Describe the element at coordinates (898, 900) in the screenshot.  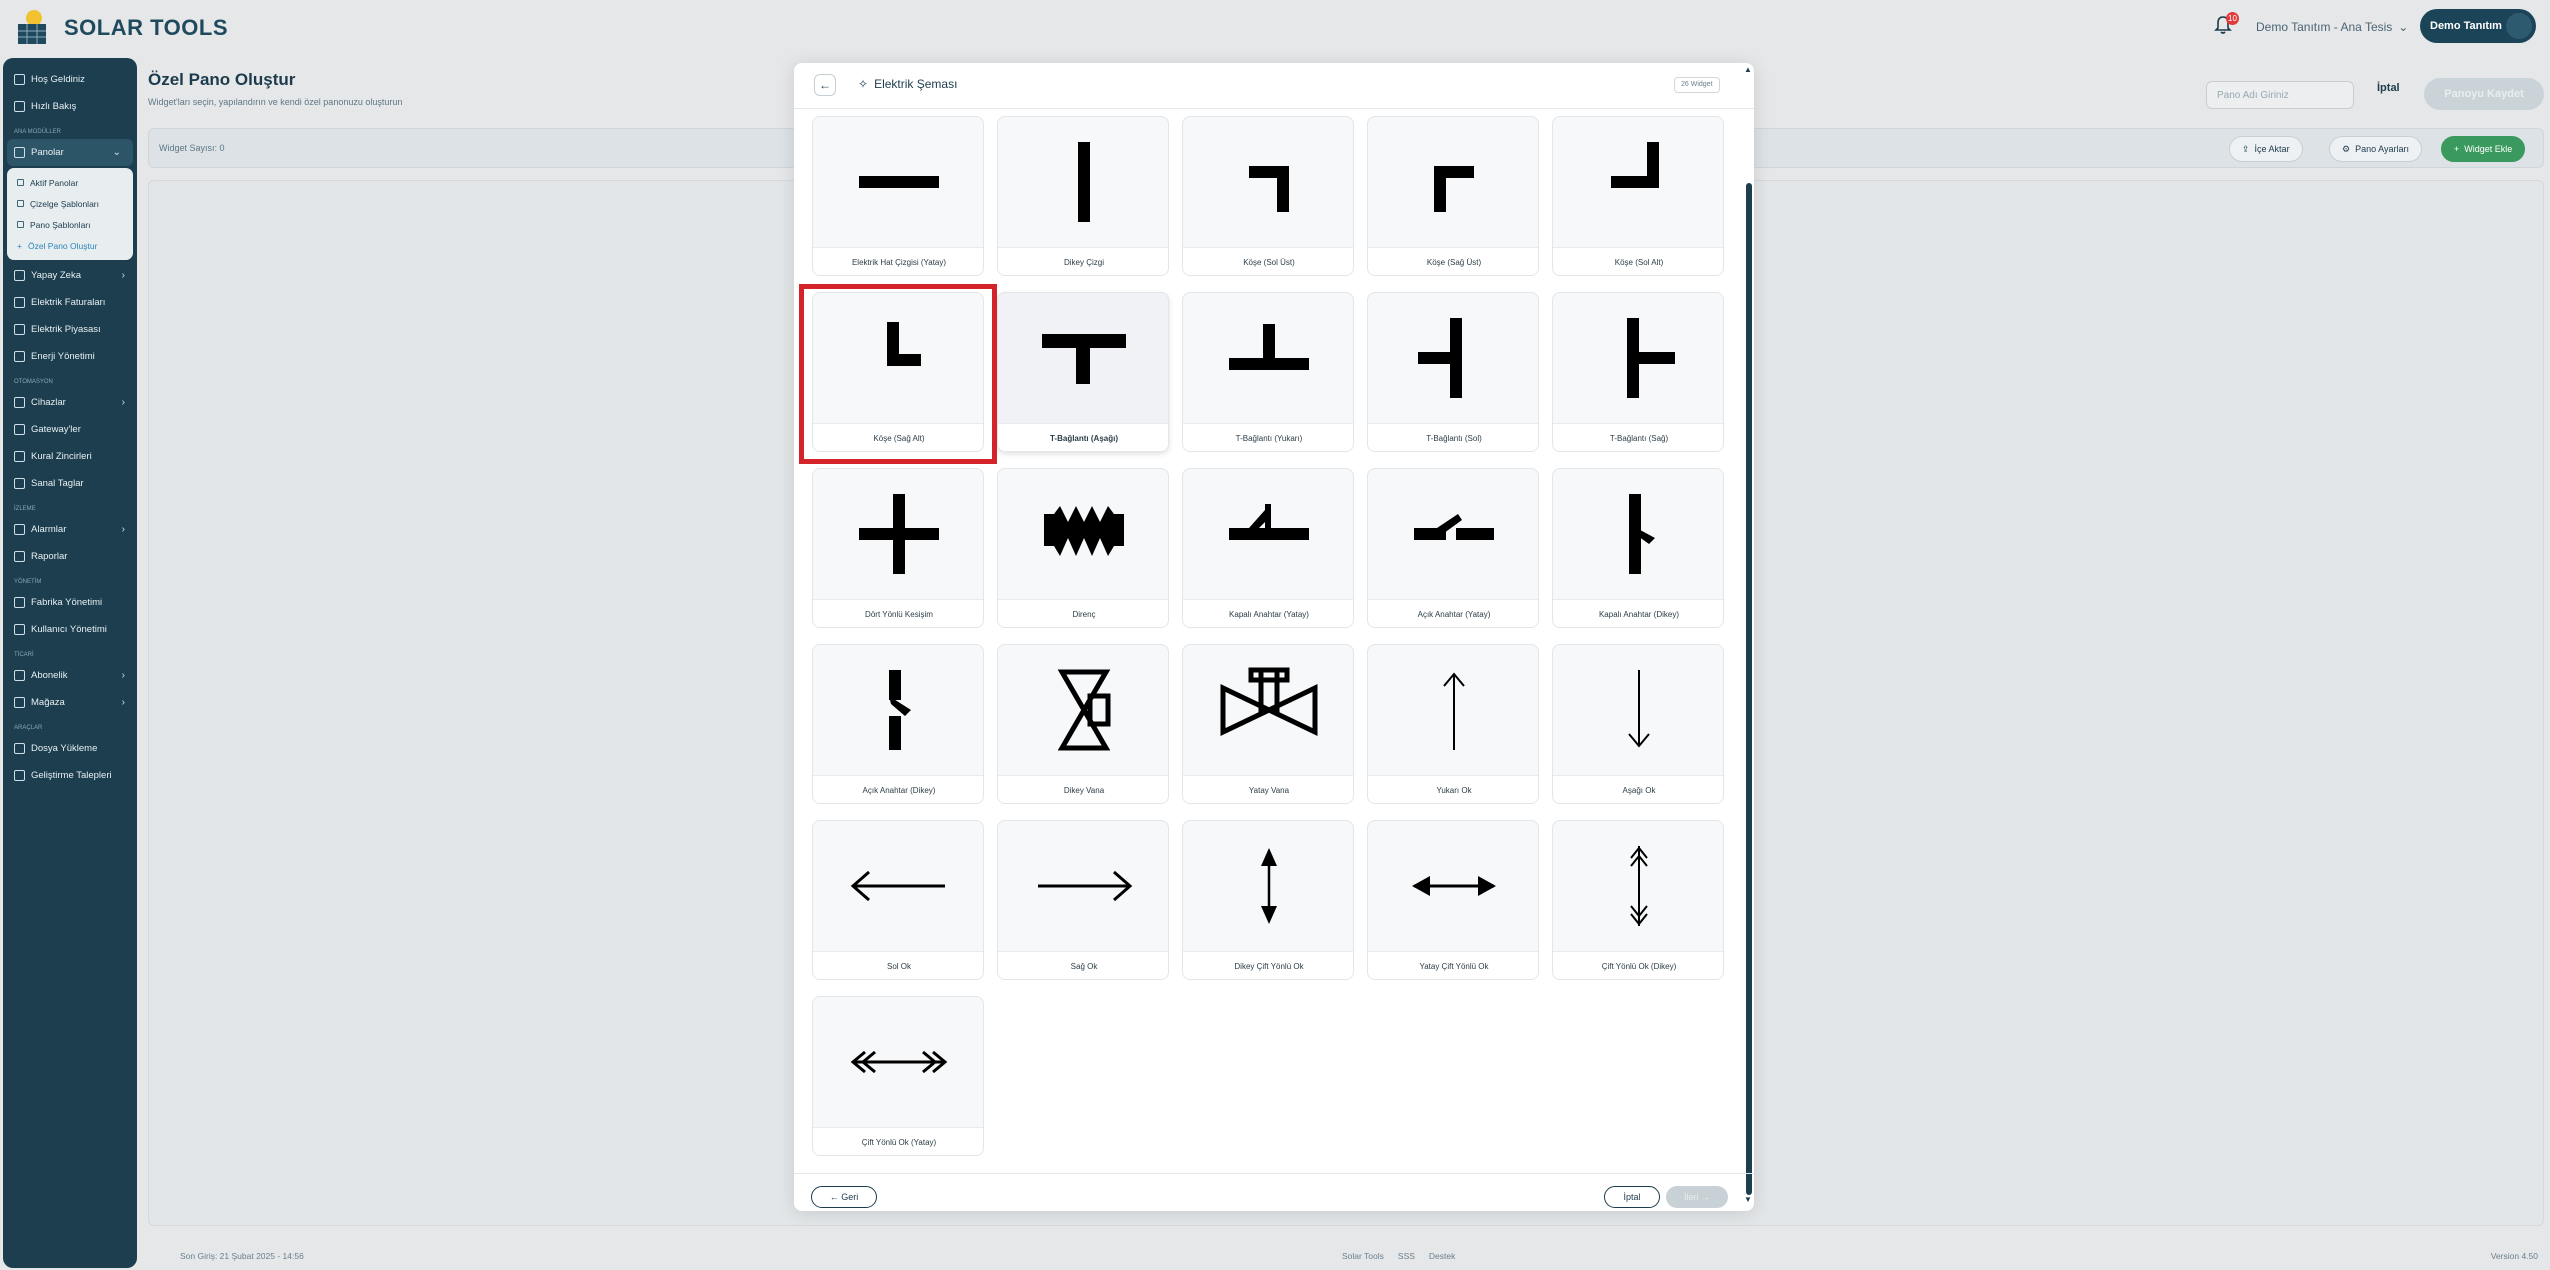
I see `widget-card-arrow-left: Sol Ok` at that location.